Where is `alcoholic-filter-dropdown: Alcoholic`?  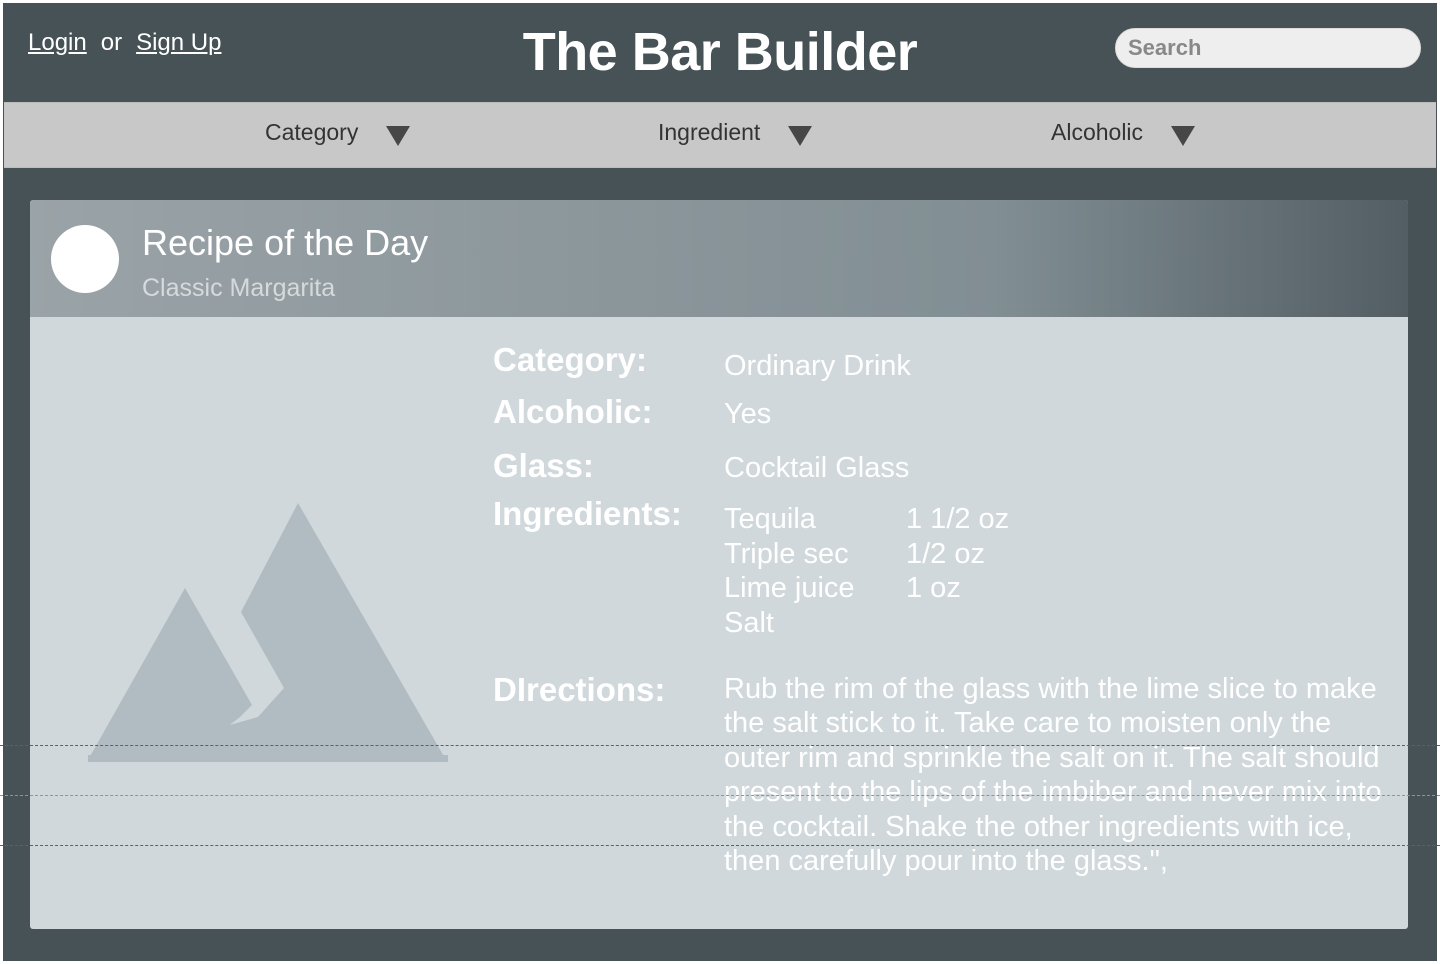
alcoholic-filter-dropdown: Alcoholic is located at coordinates (1123, 132).